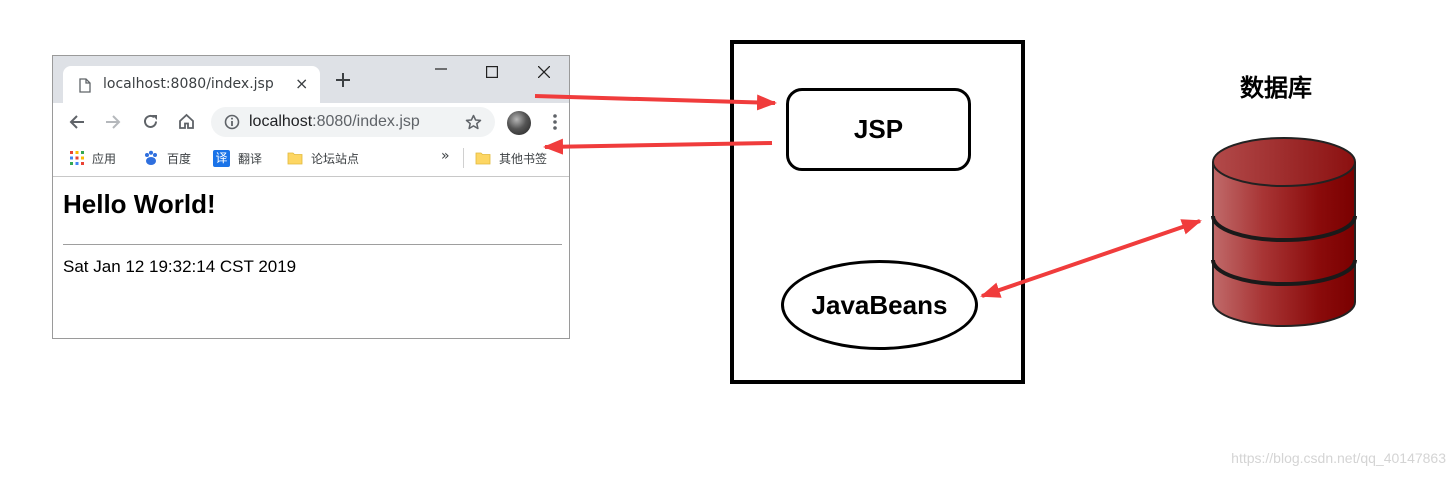 The image size is (1456, 477). What do you see at coordinates (492, 72) in the screenshot?
I see `maximize-icon` at bounding box center [492, 72].